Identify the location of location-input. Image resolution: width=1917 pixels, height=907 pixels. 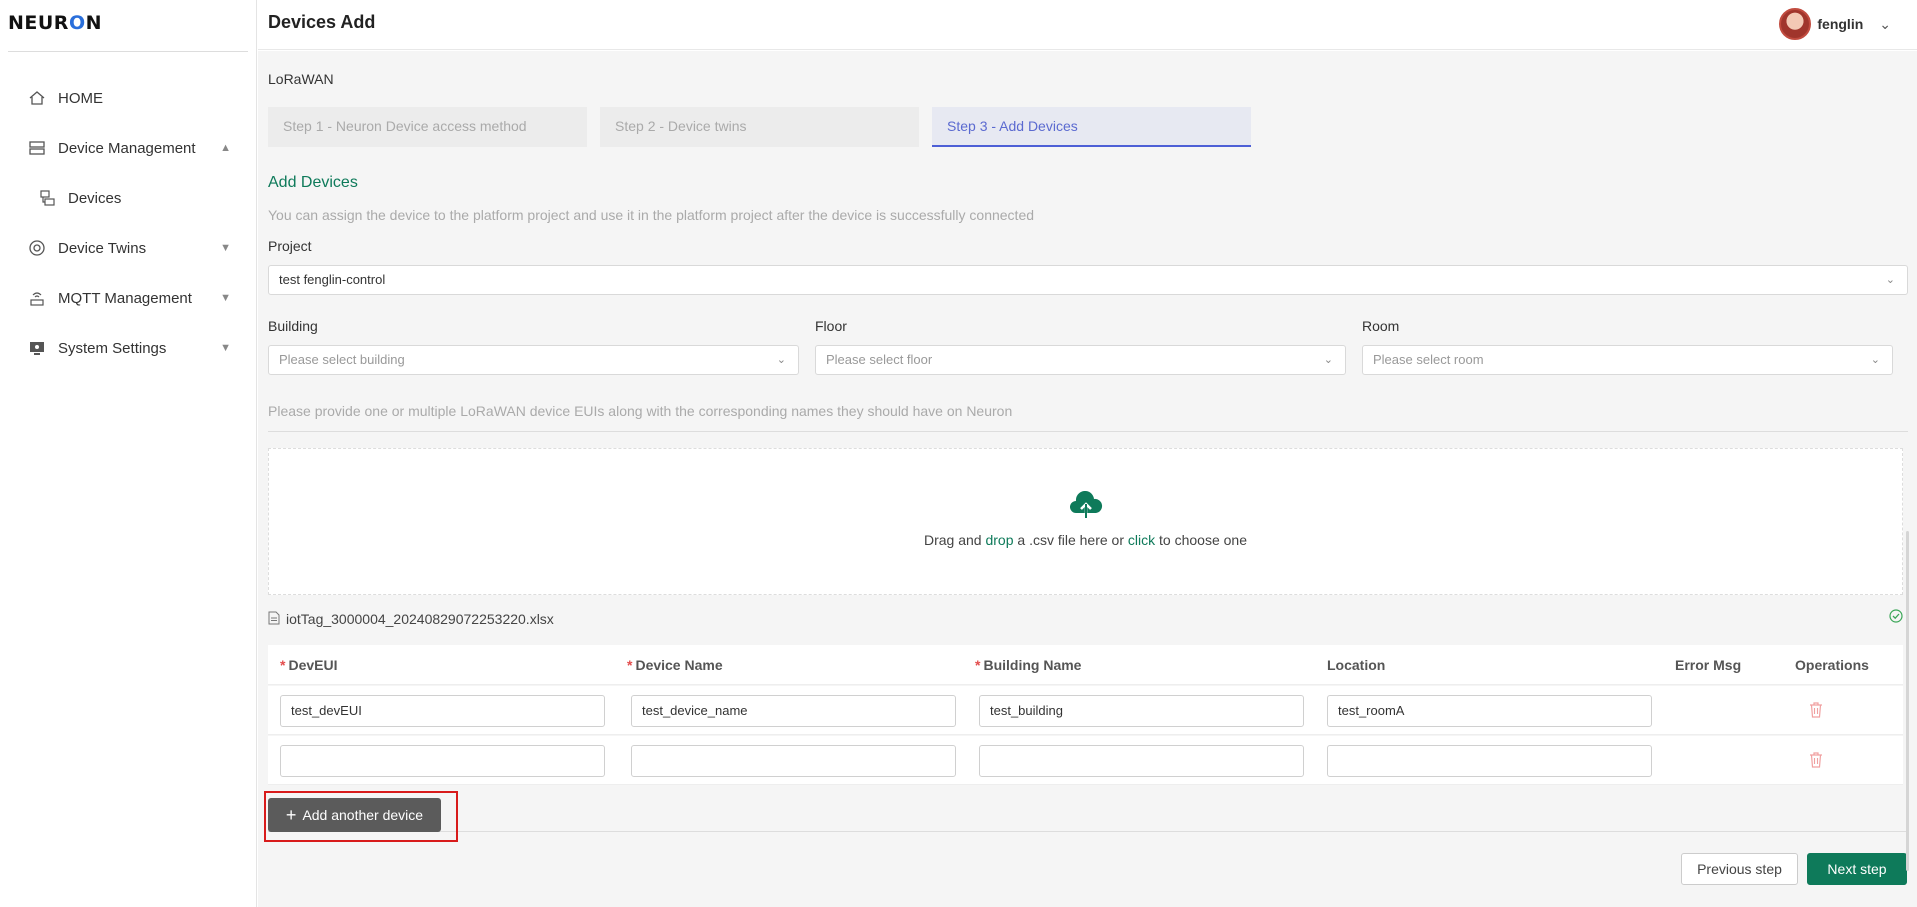
(1489, 761).